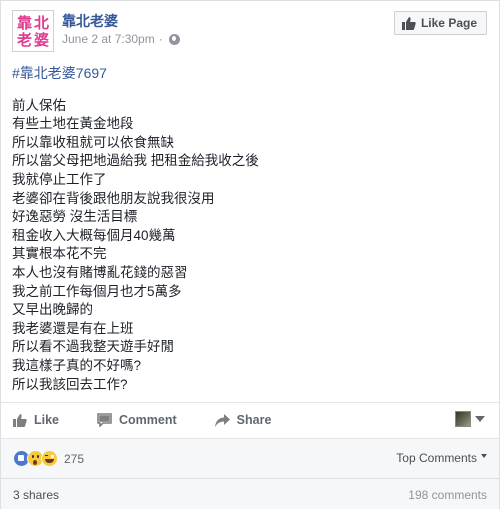 This screenshot has height=509, width=500. I want to click on post-as-selector, so click(470, 419).